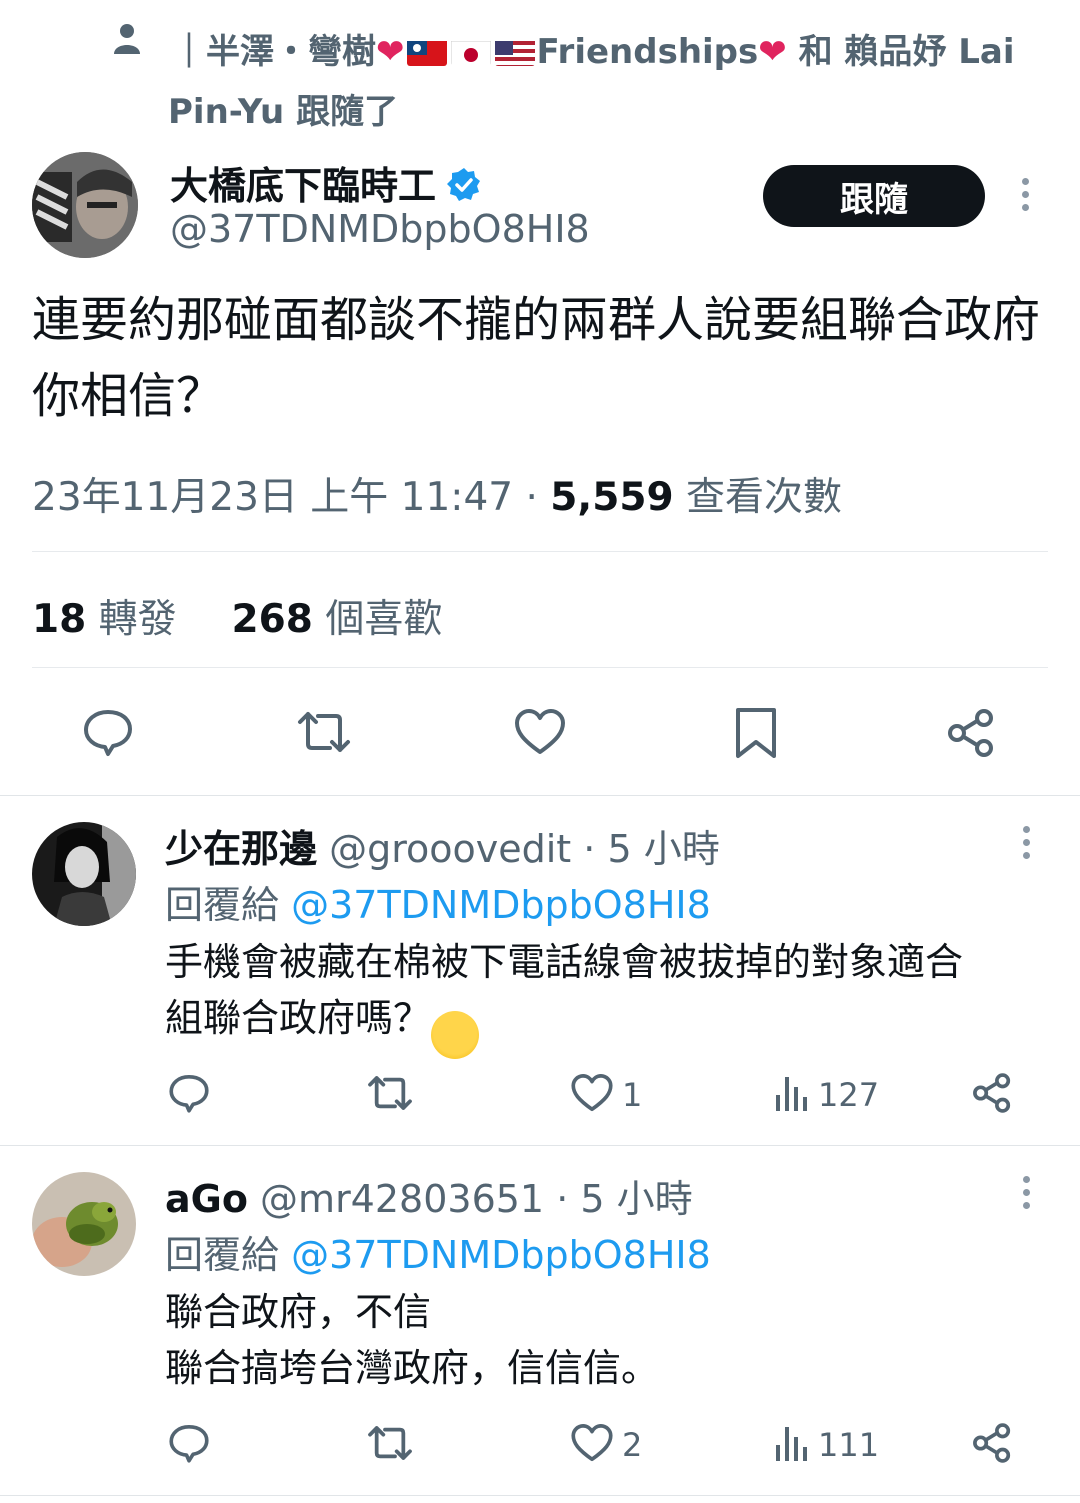 This screenshot has width=1080, height=1503. Describe the element at coordinates (59, 619) in the screenshot. I see `retweets-count: 18` at that location.